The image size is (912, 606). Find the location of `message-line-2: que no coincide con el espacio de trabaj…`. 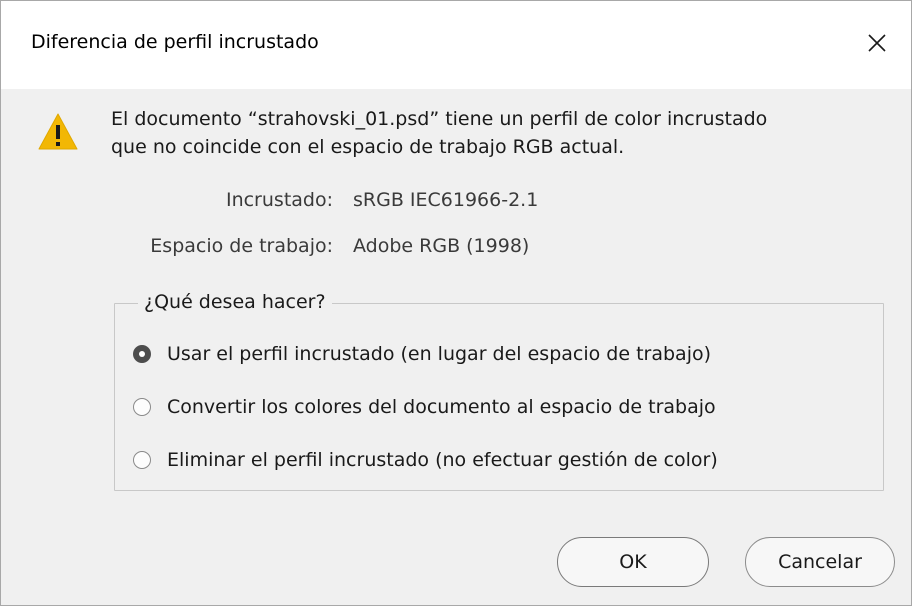

message-line-2: que no coincide con el espacio de trabaj… is located at coordinates (368, 147).